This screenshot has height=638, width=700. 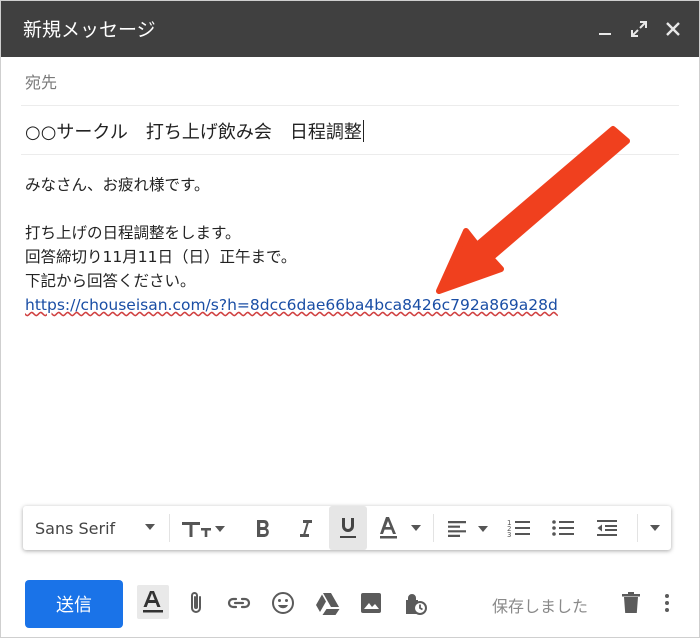 I want to click on font-family-select: Sans Serif, so click(x=93, y=528).